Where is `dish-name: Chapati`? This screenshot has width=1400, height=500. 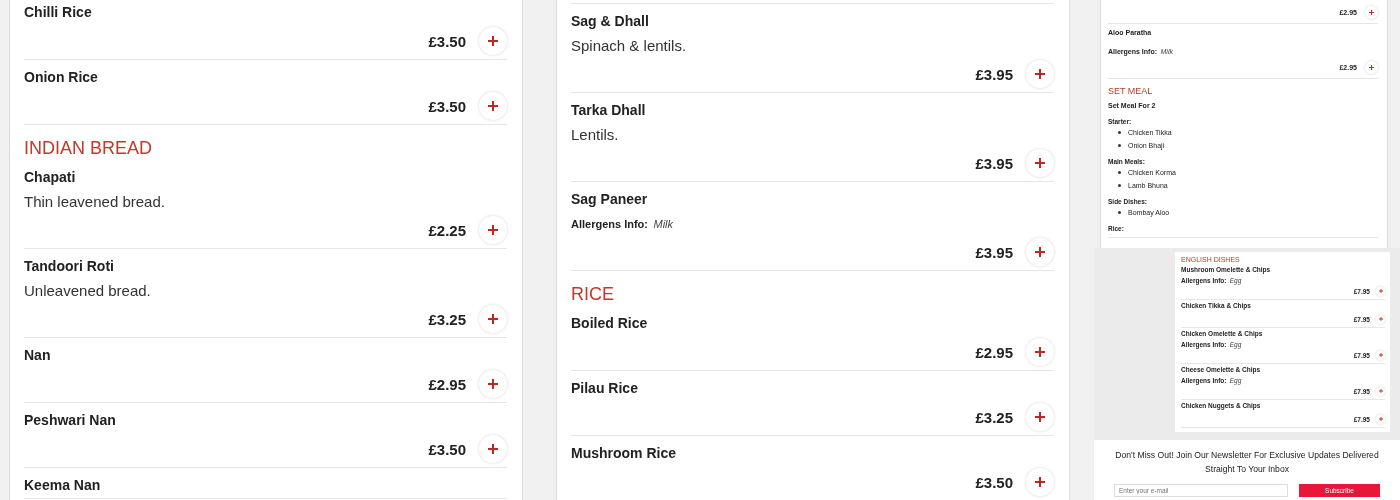
dish-name: Chapati is located at coordinates (50, 177).